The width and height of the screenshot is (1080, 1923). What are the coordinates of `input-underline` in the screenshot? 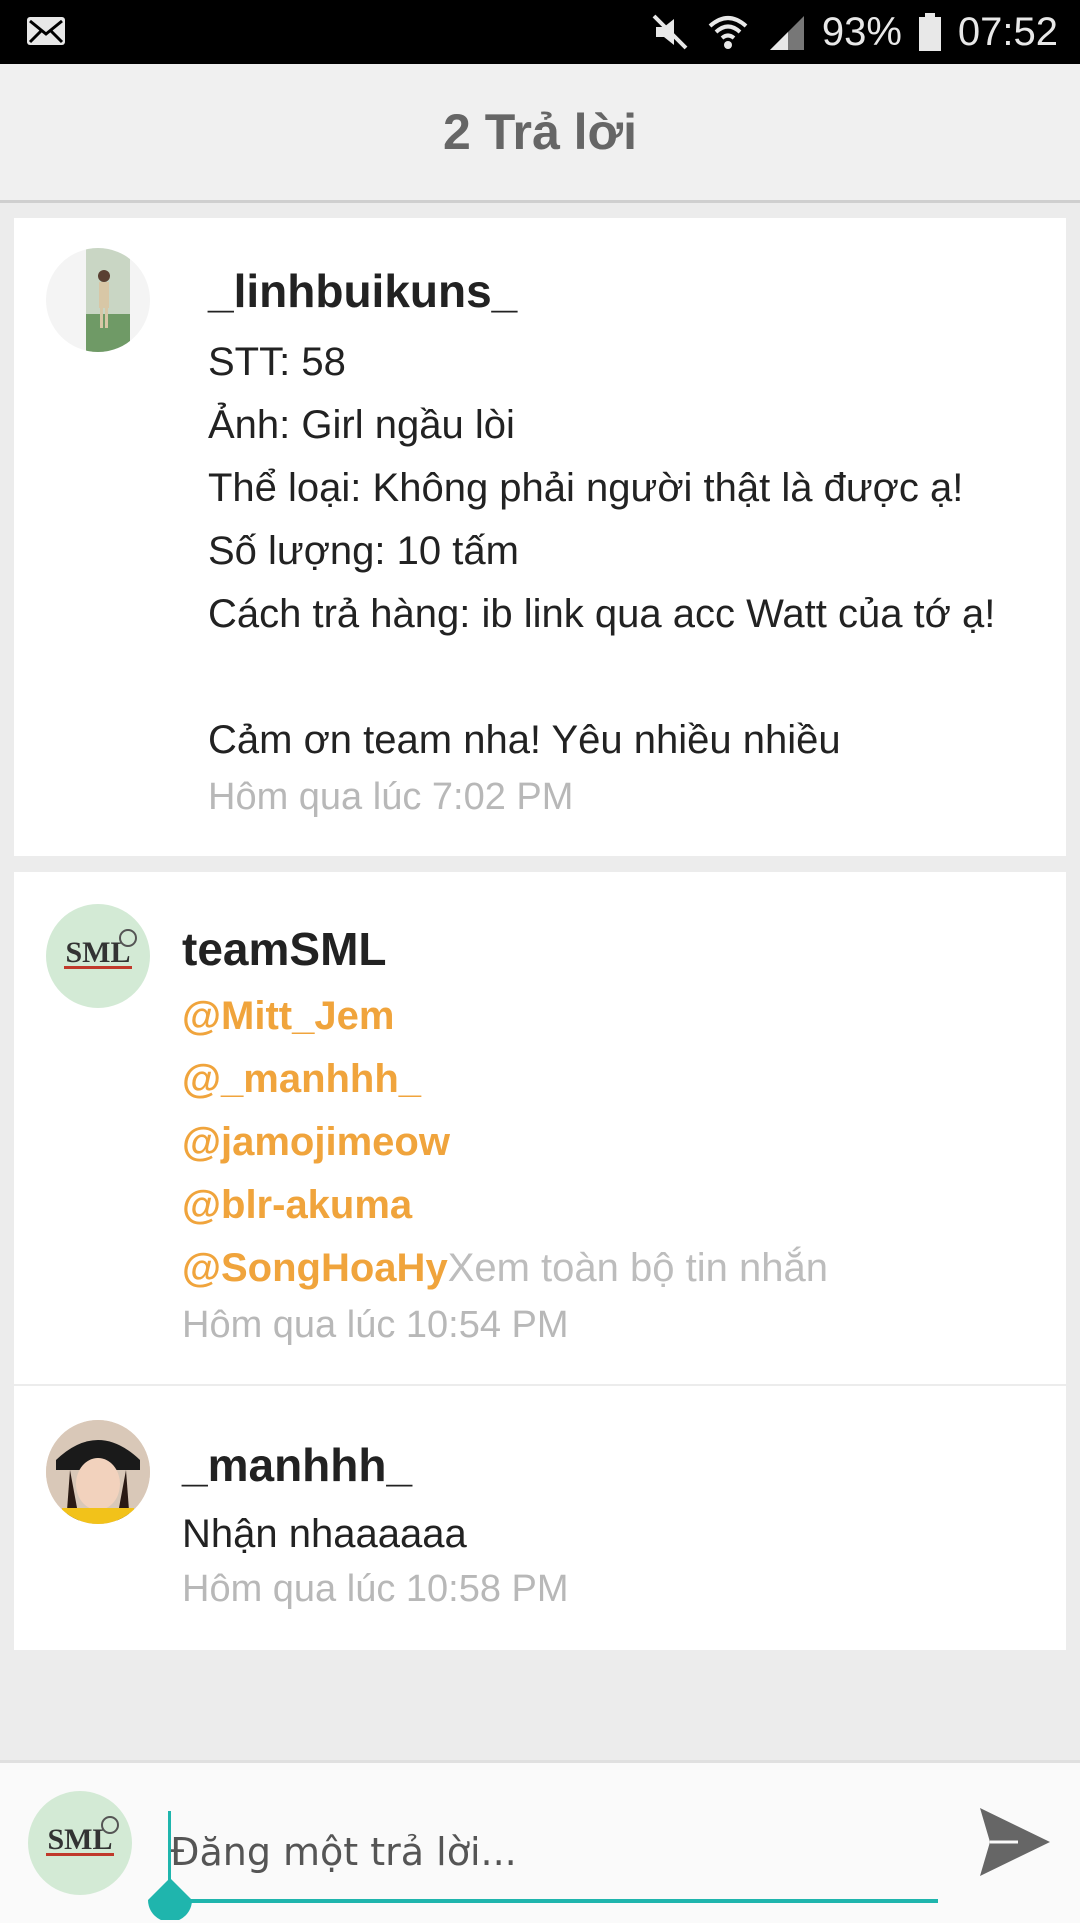 It's located at (553, 1901).